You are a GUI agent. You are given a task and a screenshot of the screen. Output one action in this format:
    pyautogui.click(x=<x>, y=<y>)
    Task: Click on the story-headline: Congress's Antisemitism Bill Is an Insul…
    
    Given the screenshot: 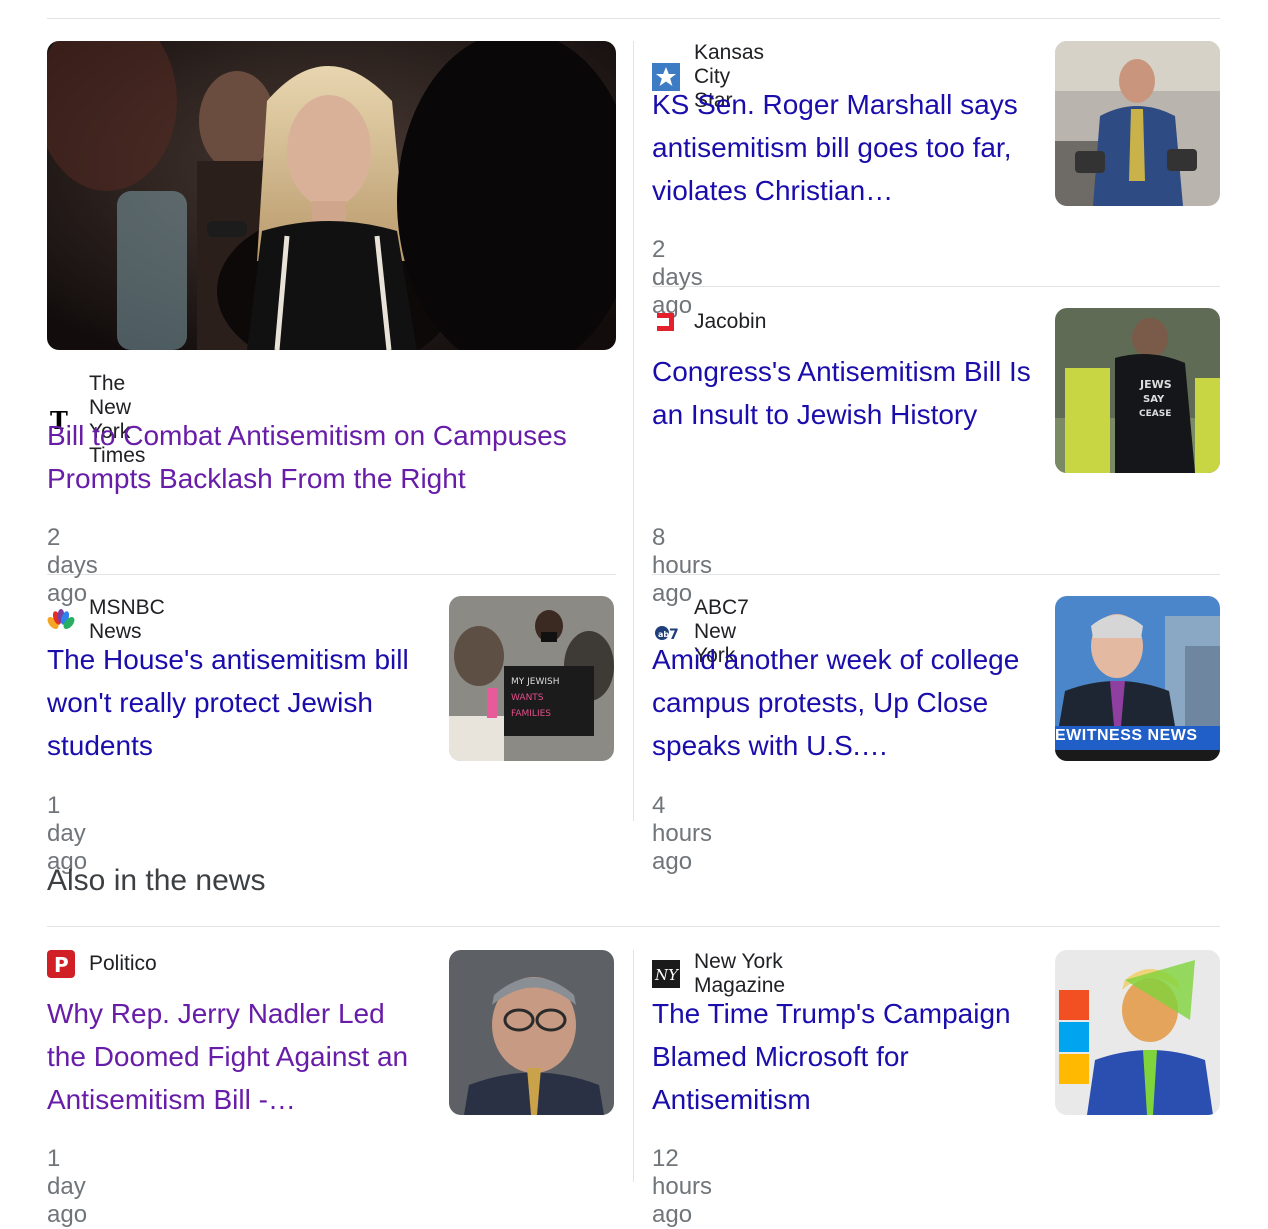 What is the action you would take?
    pyautogui.click(x=842, y=393)
    